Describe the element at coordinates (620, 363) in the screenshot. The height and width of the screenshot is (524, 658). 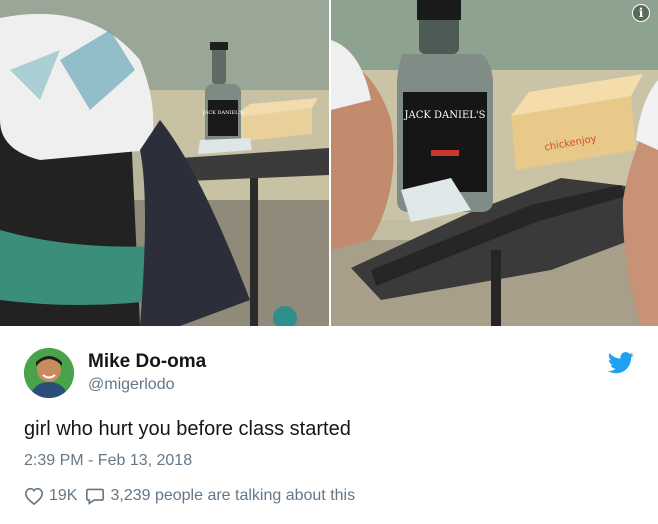
I see `twitter-bird-icon` at that location.